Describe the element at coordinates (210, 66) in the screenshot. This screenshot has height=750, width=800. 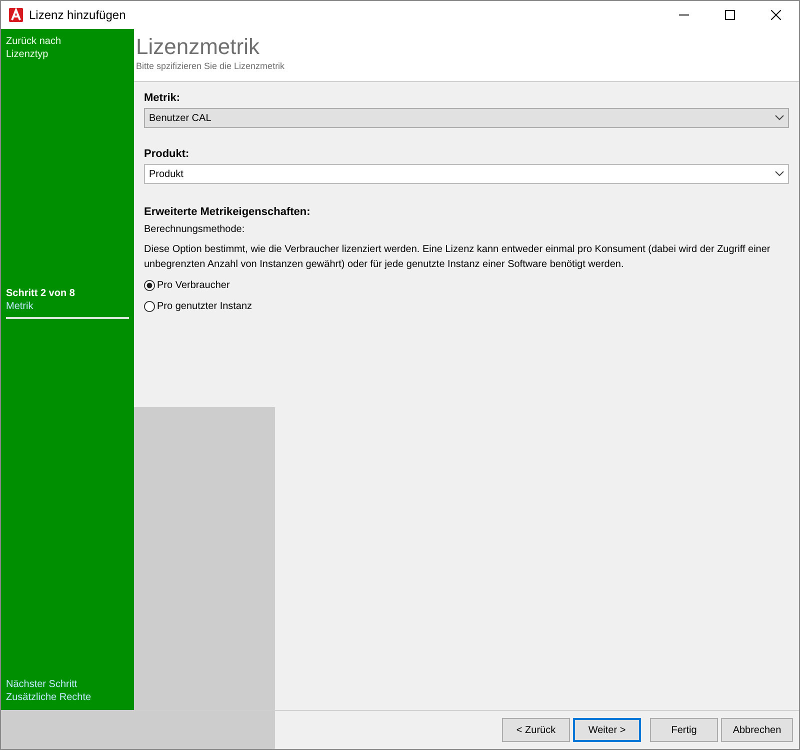
I see `page-subtitle: Bitte spzifizieren Sie die Lizenzmetrik` at that location.